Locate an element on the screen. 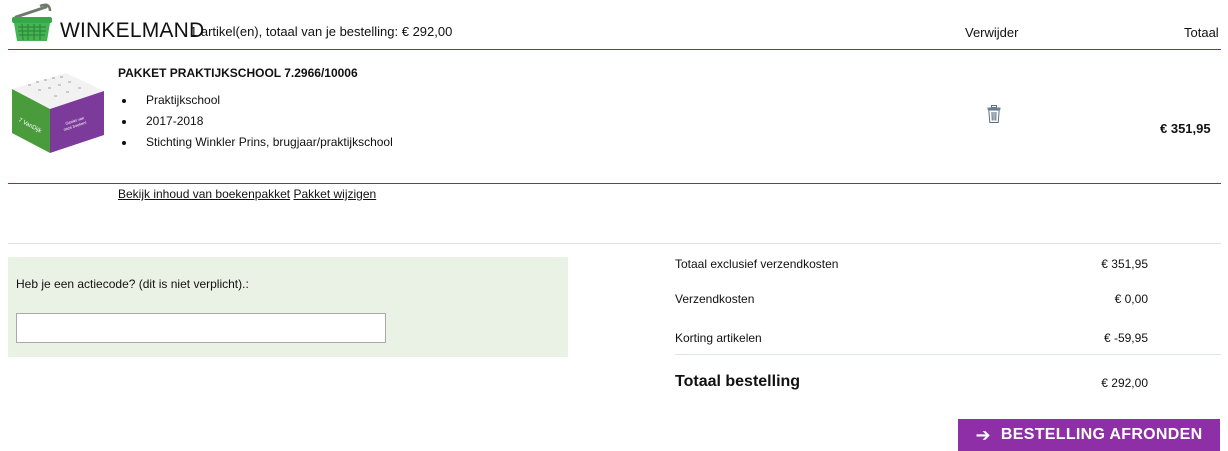 Image resolution: width=1228 pixels, height=451 pixels. line-total-price: € 351,95 is located at coordinates (1185, 128).